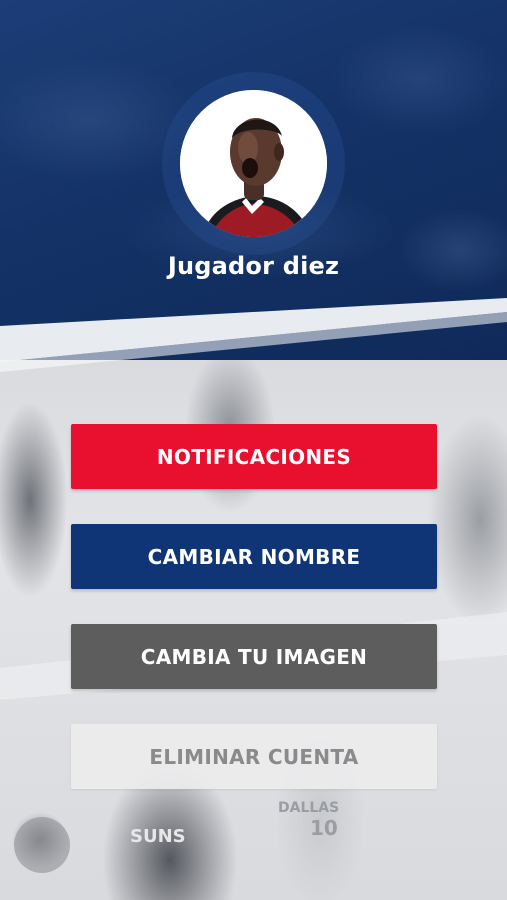  I want to click on avatar, so click(253, 163).